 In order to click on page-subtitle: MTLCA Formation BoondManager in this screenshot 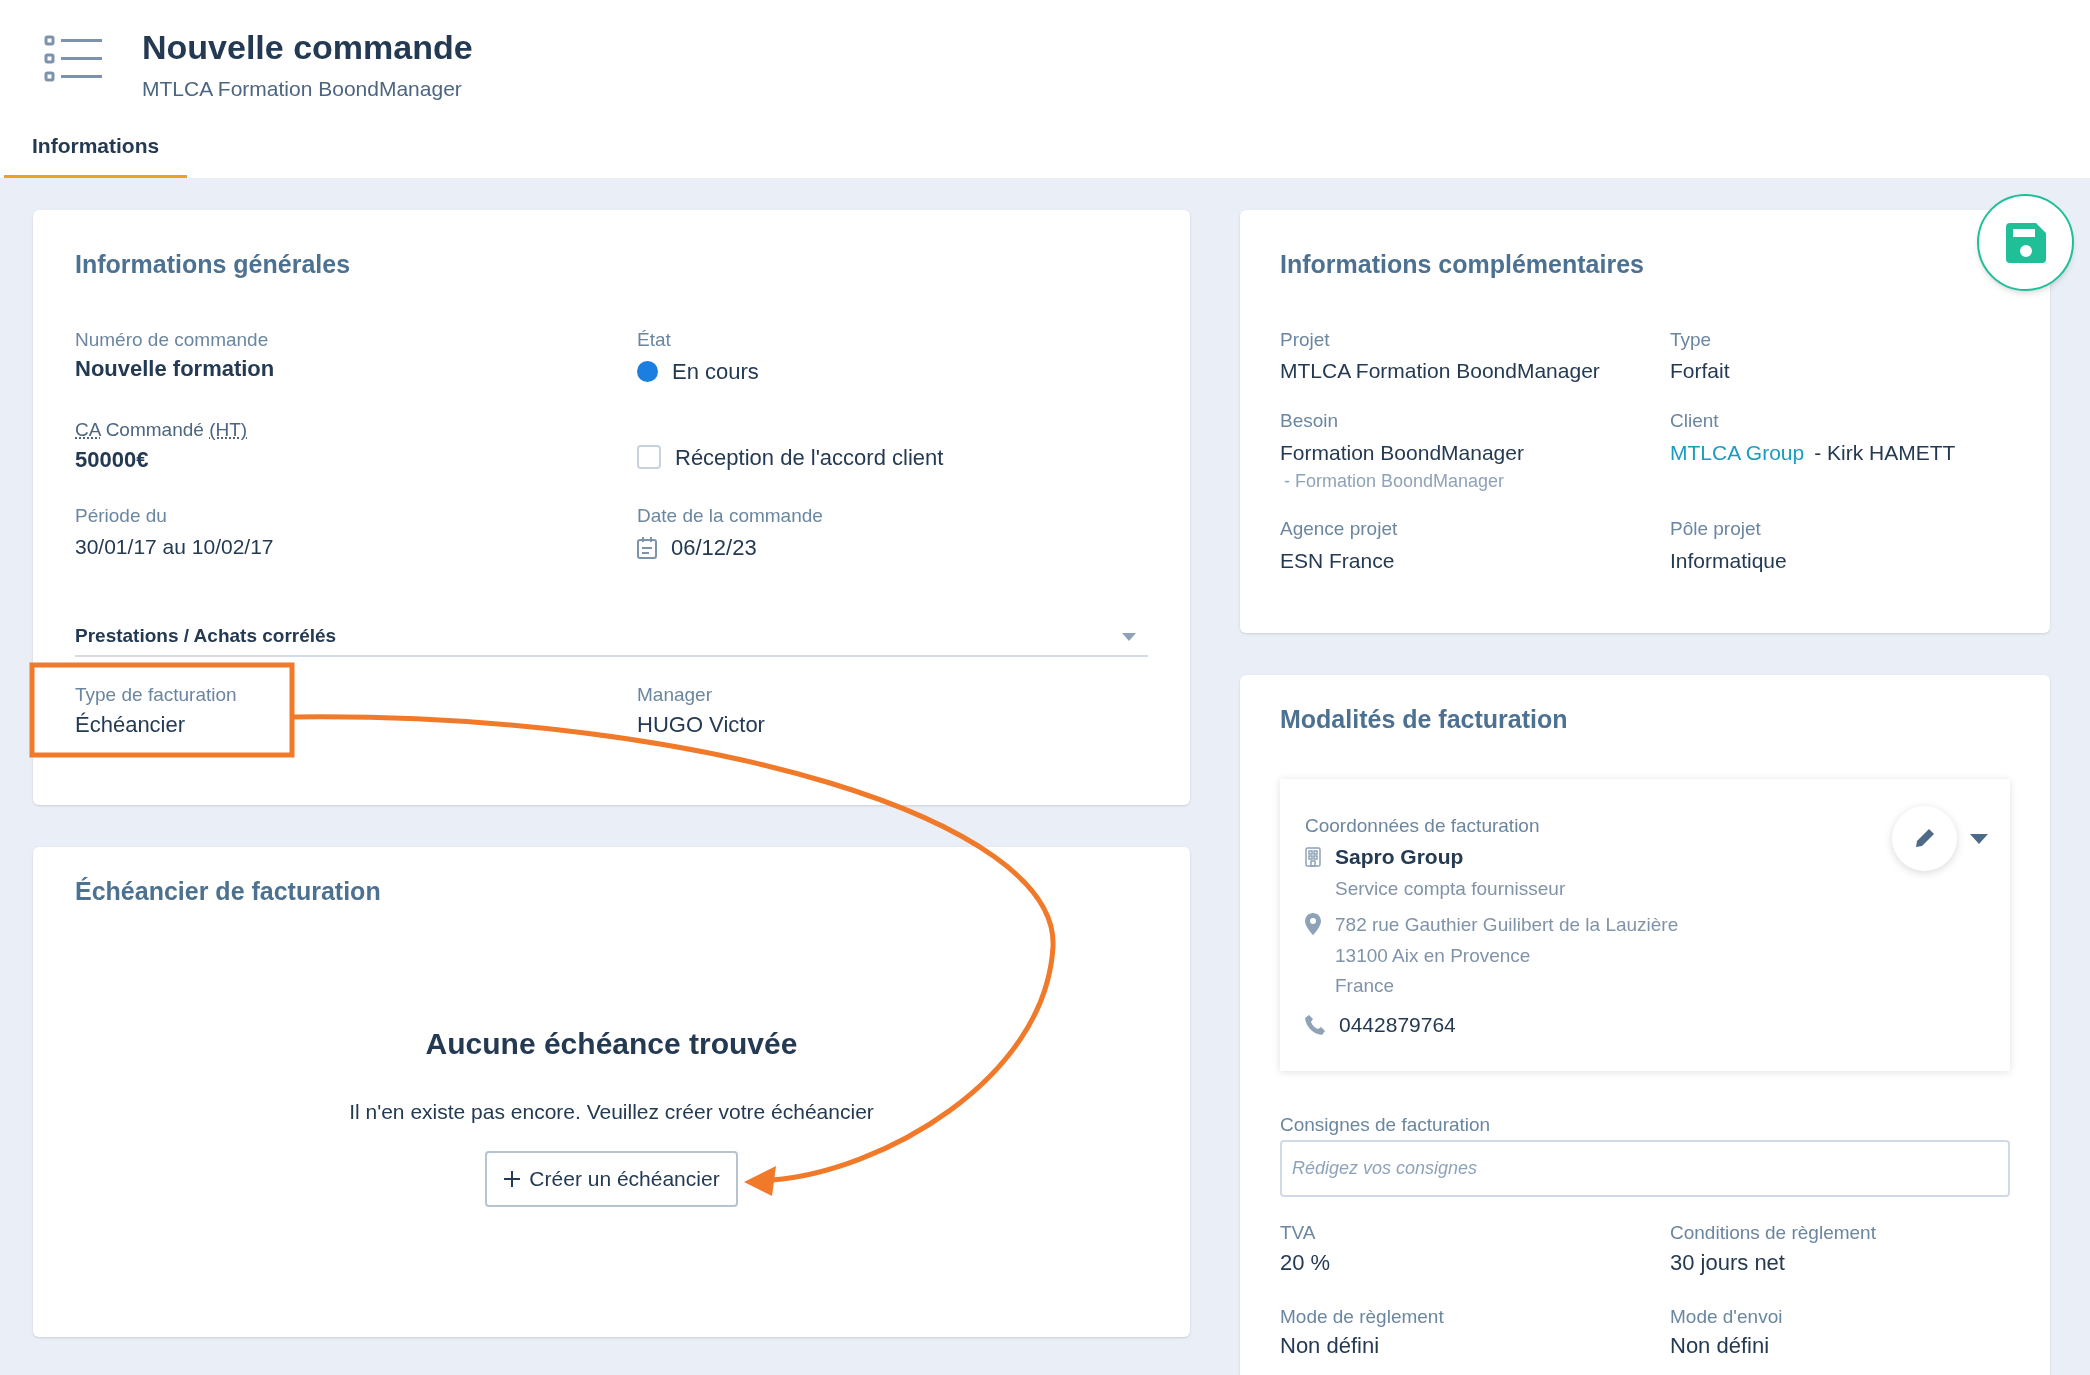, I will do `click(302, 88)`.